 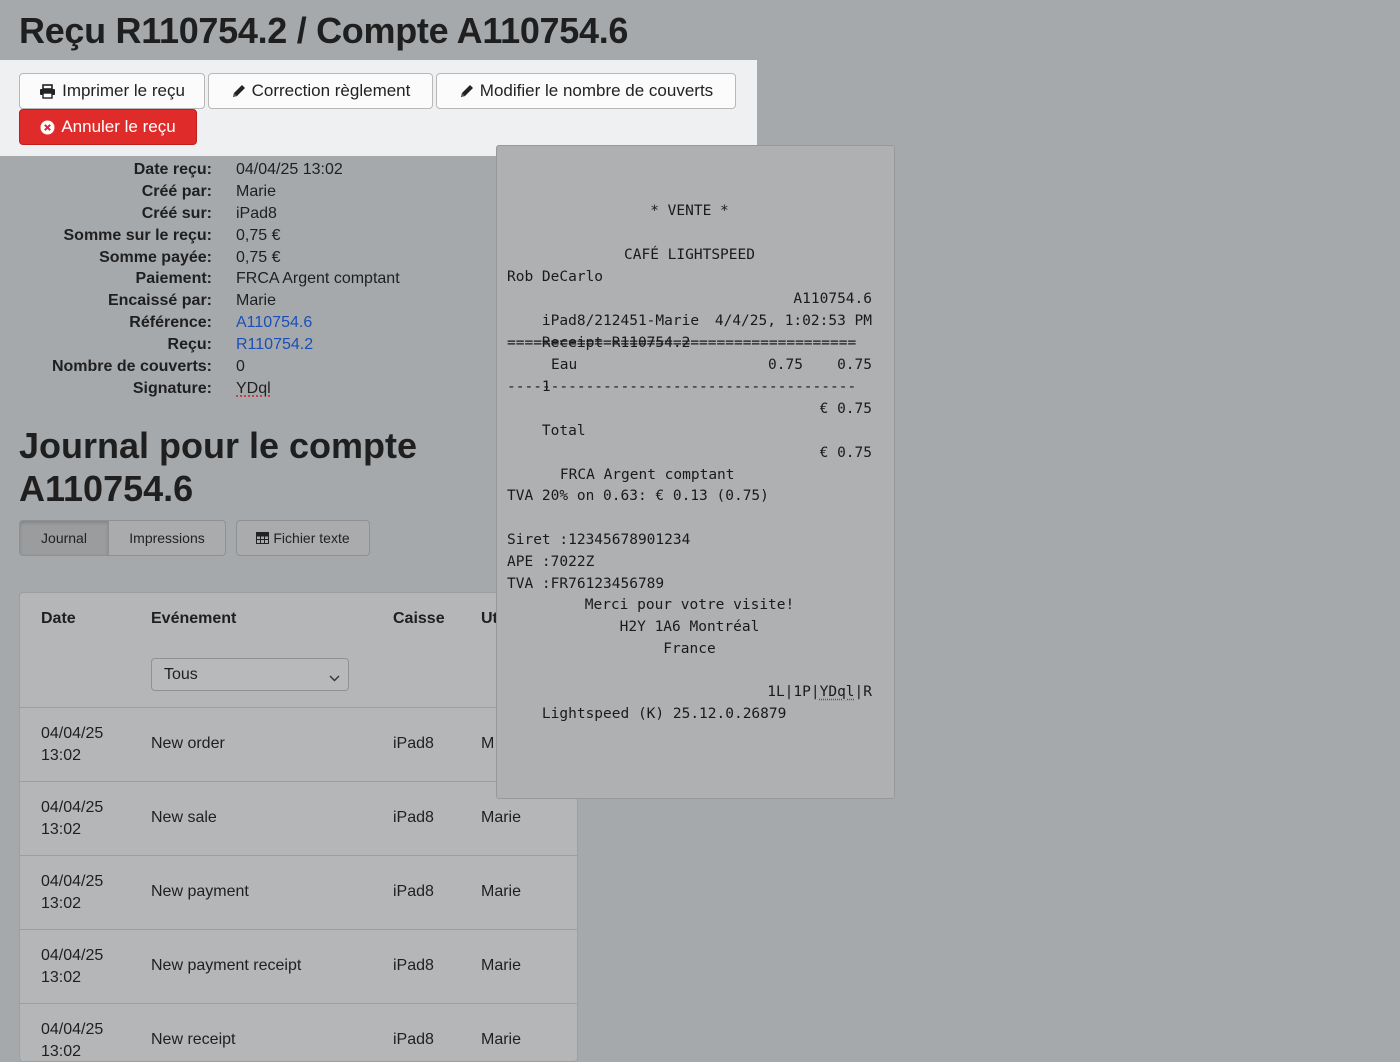 I want to click on receipt-footer-signature: YDql, so click(x=837, y=692).